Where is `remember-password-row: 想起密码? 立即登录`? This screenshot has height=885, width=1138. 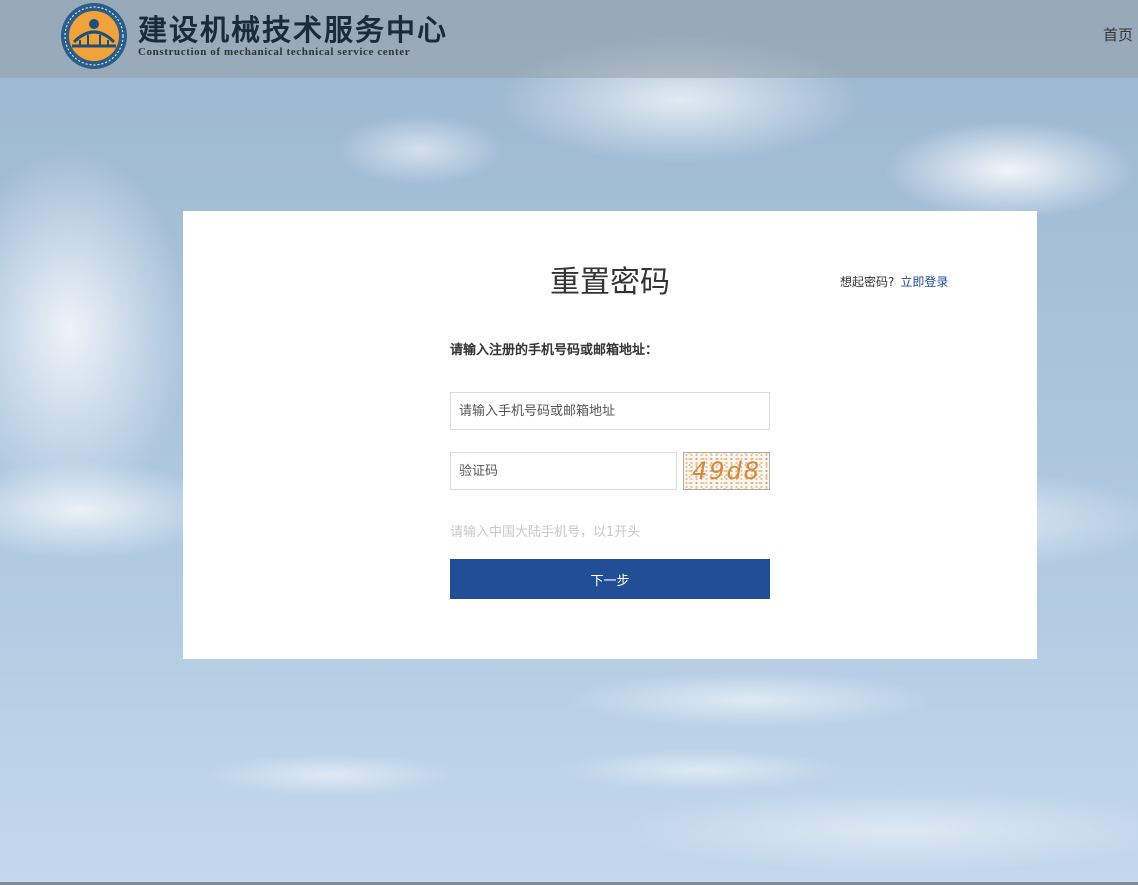
remember-password-row: 想起密码? 立即登录 is located at coordinates (894, 281).